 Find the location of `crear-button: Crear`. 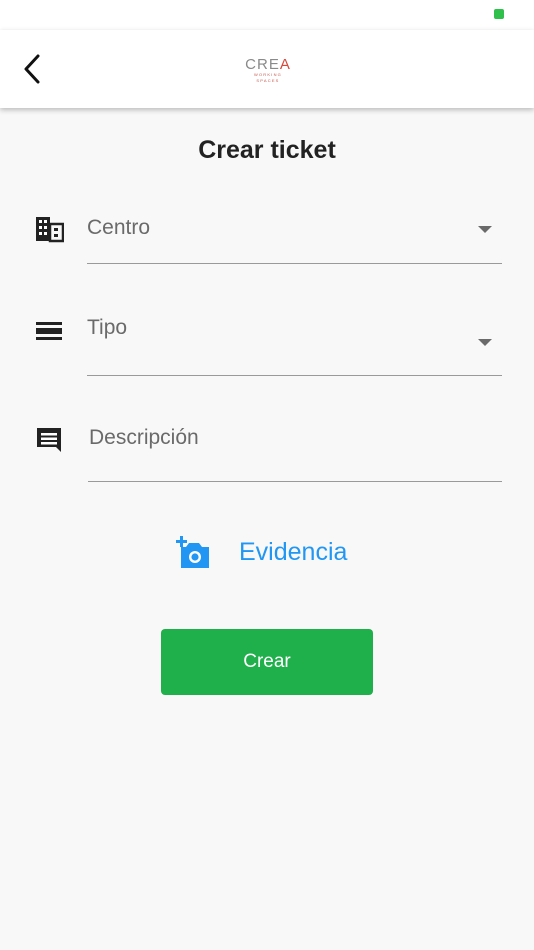

crear-button: Crear is located at coordinates (267, 662).